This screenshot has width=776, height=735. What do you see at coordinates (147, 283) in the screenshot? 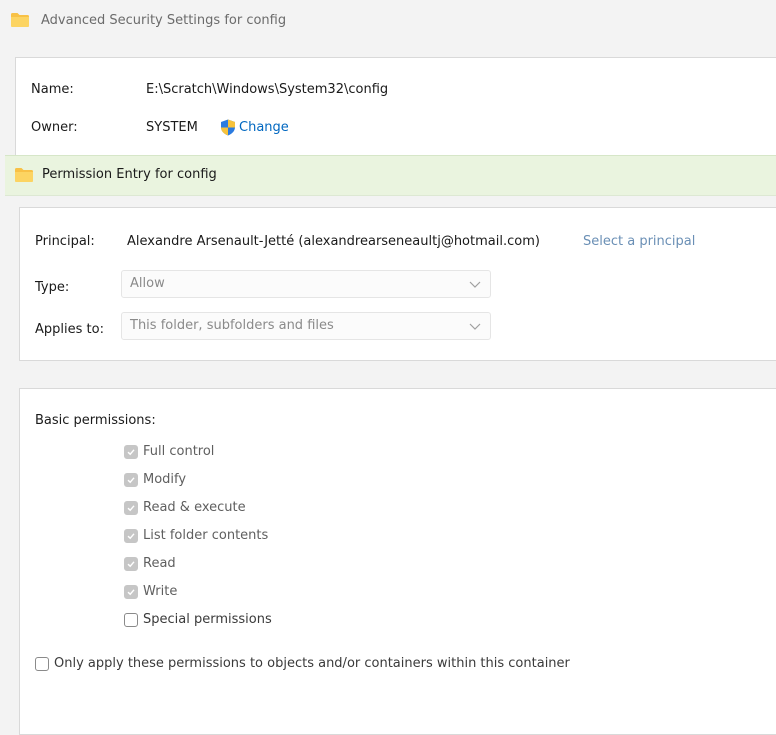
I see `type-select-value: Allow` at bounding box center [147, 283].